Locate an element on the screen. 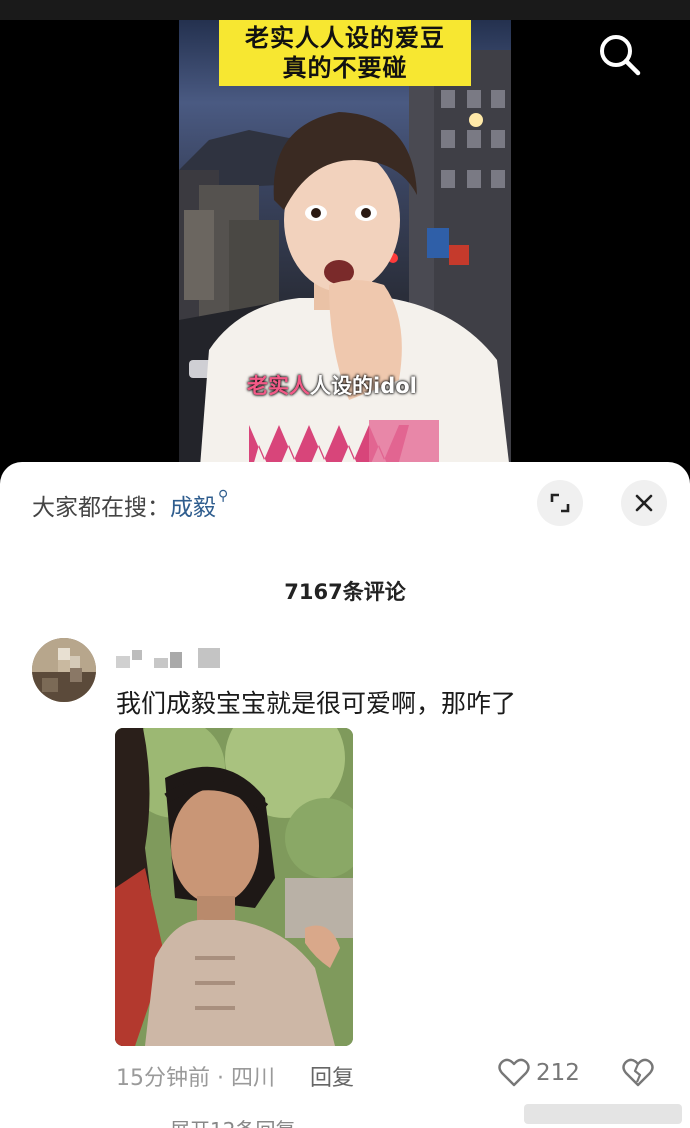 The width and height of the screenshot is (690, 1128). search-icon is located at coordinates (620, 55).